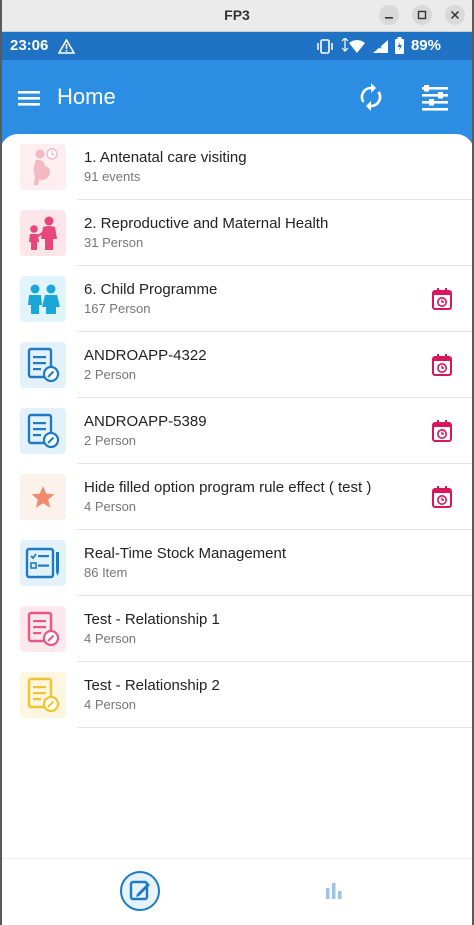 The width and height of the screenshot is (474, 925). I want to click on minimize-icon, so click(389, 18).